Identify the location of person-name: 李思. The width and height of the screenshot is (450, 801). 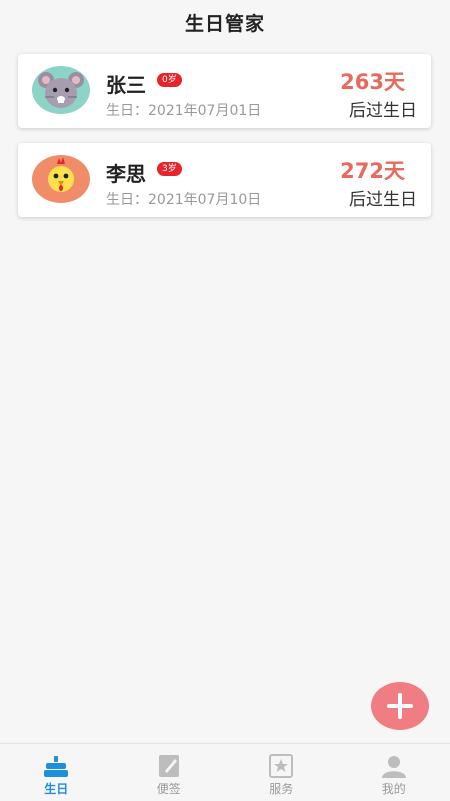
(126, 172).